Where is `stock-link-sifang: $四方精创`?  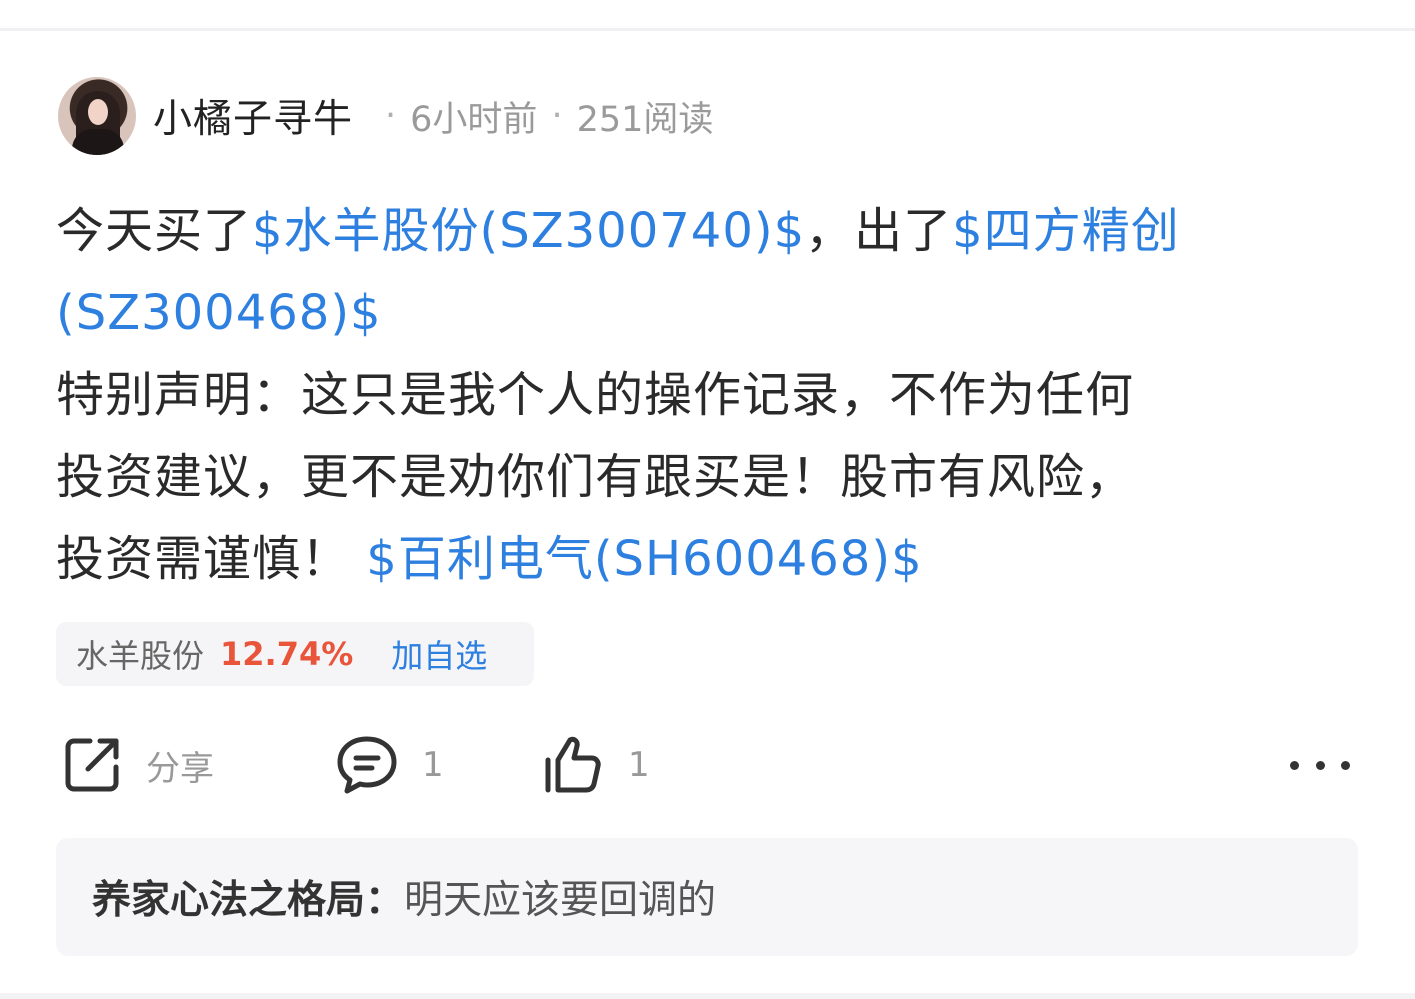 stock-link-sifang: $四方精创 is located at coordinates (1066, 231).